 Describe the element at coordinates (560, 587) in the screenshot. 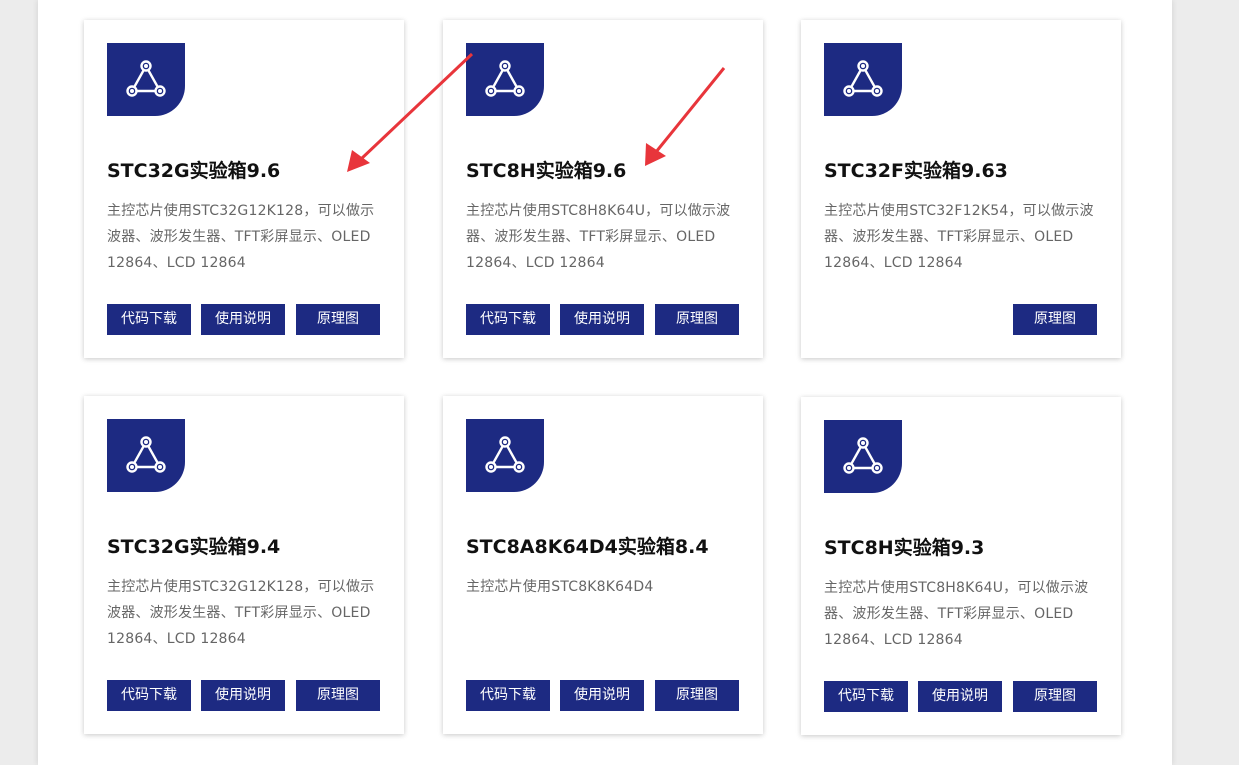

I see `card-description: 主控芯片使用STC8K8K64D4` at that location.